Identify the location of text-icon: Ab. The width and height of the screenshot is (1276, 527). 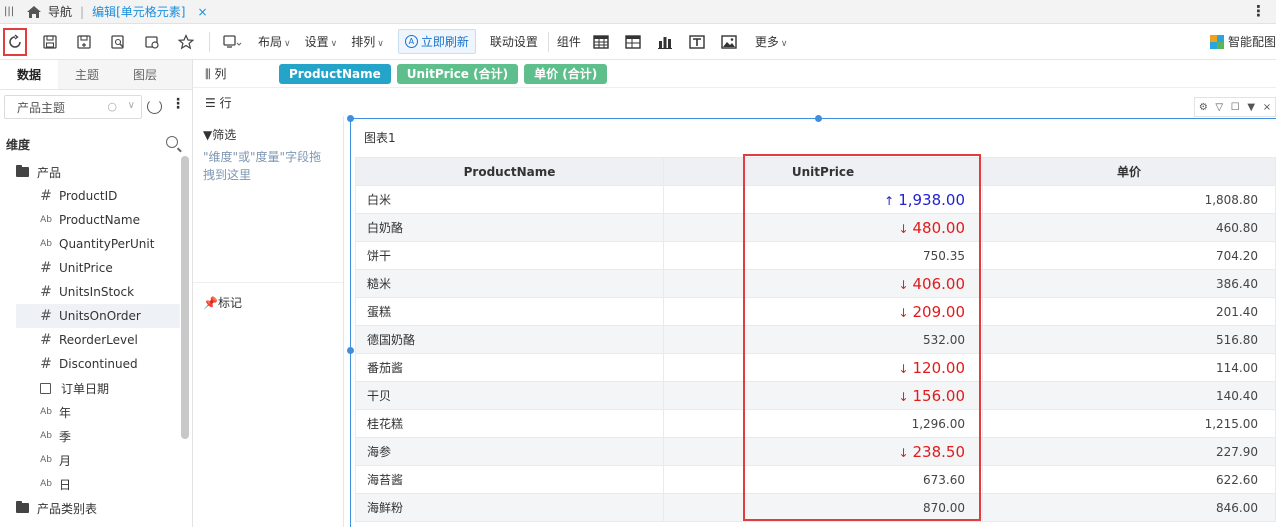
(46, 220).